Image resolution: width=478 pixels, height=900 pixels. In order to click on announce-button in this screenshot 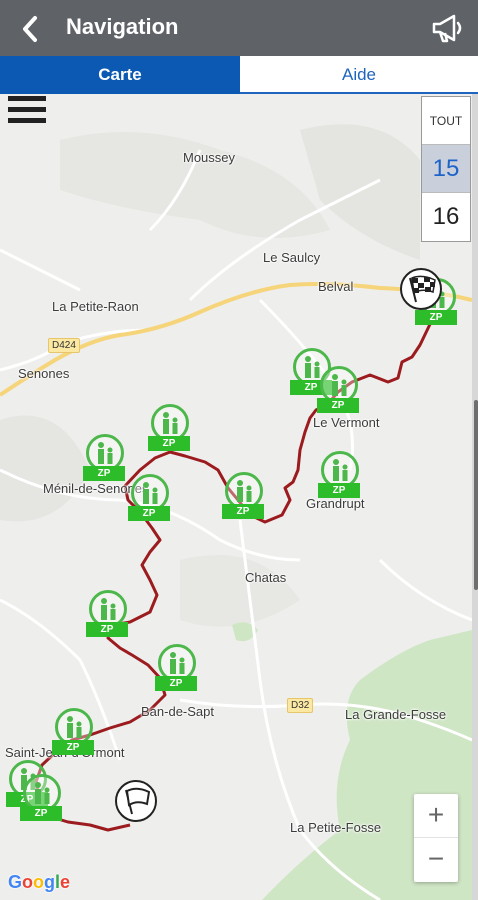, I will do `click(448, 28)`.